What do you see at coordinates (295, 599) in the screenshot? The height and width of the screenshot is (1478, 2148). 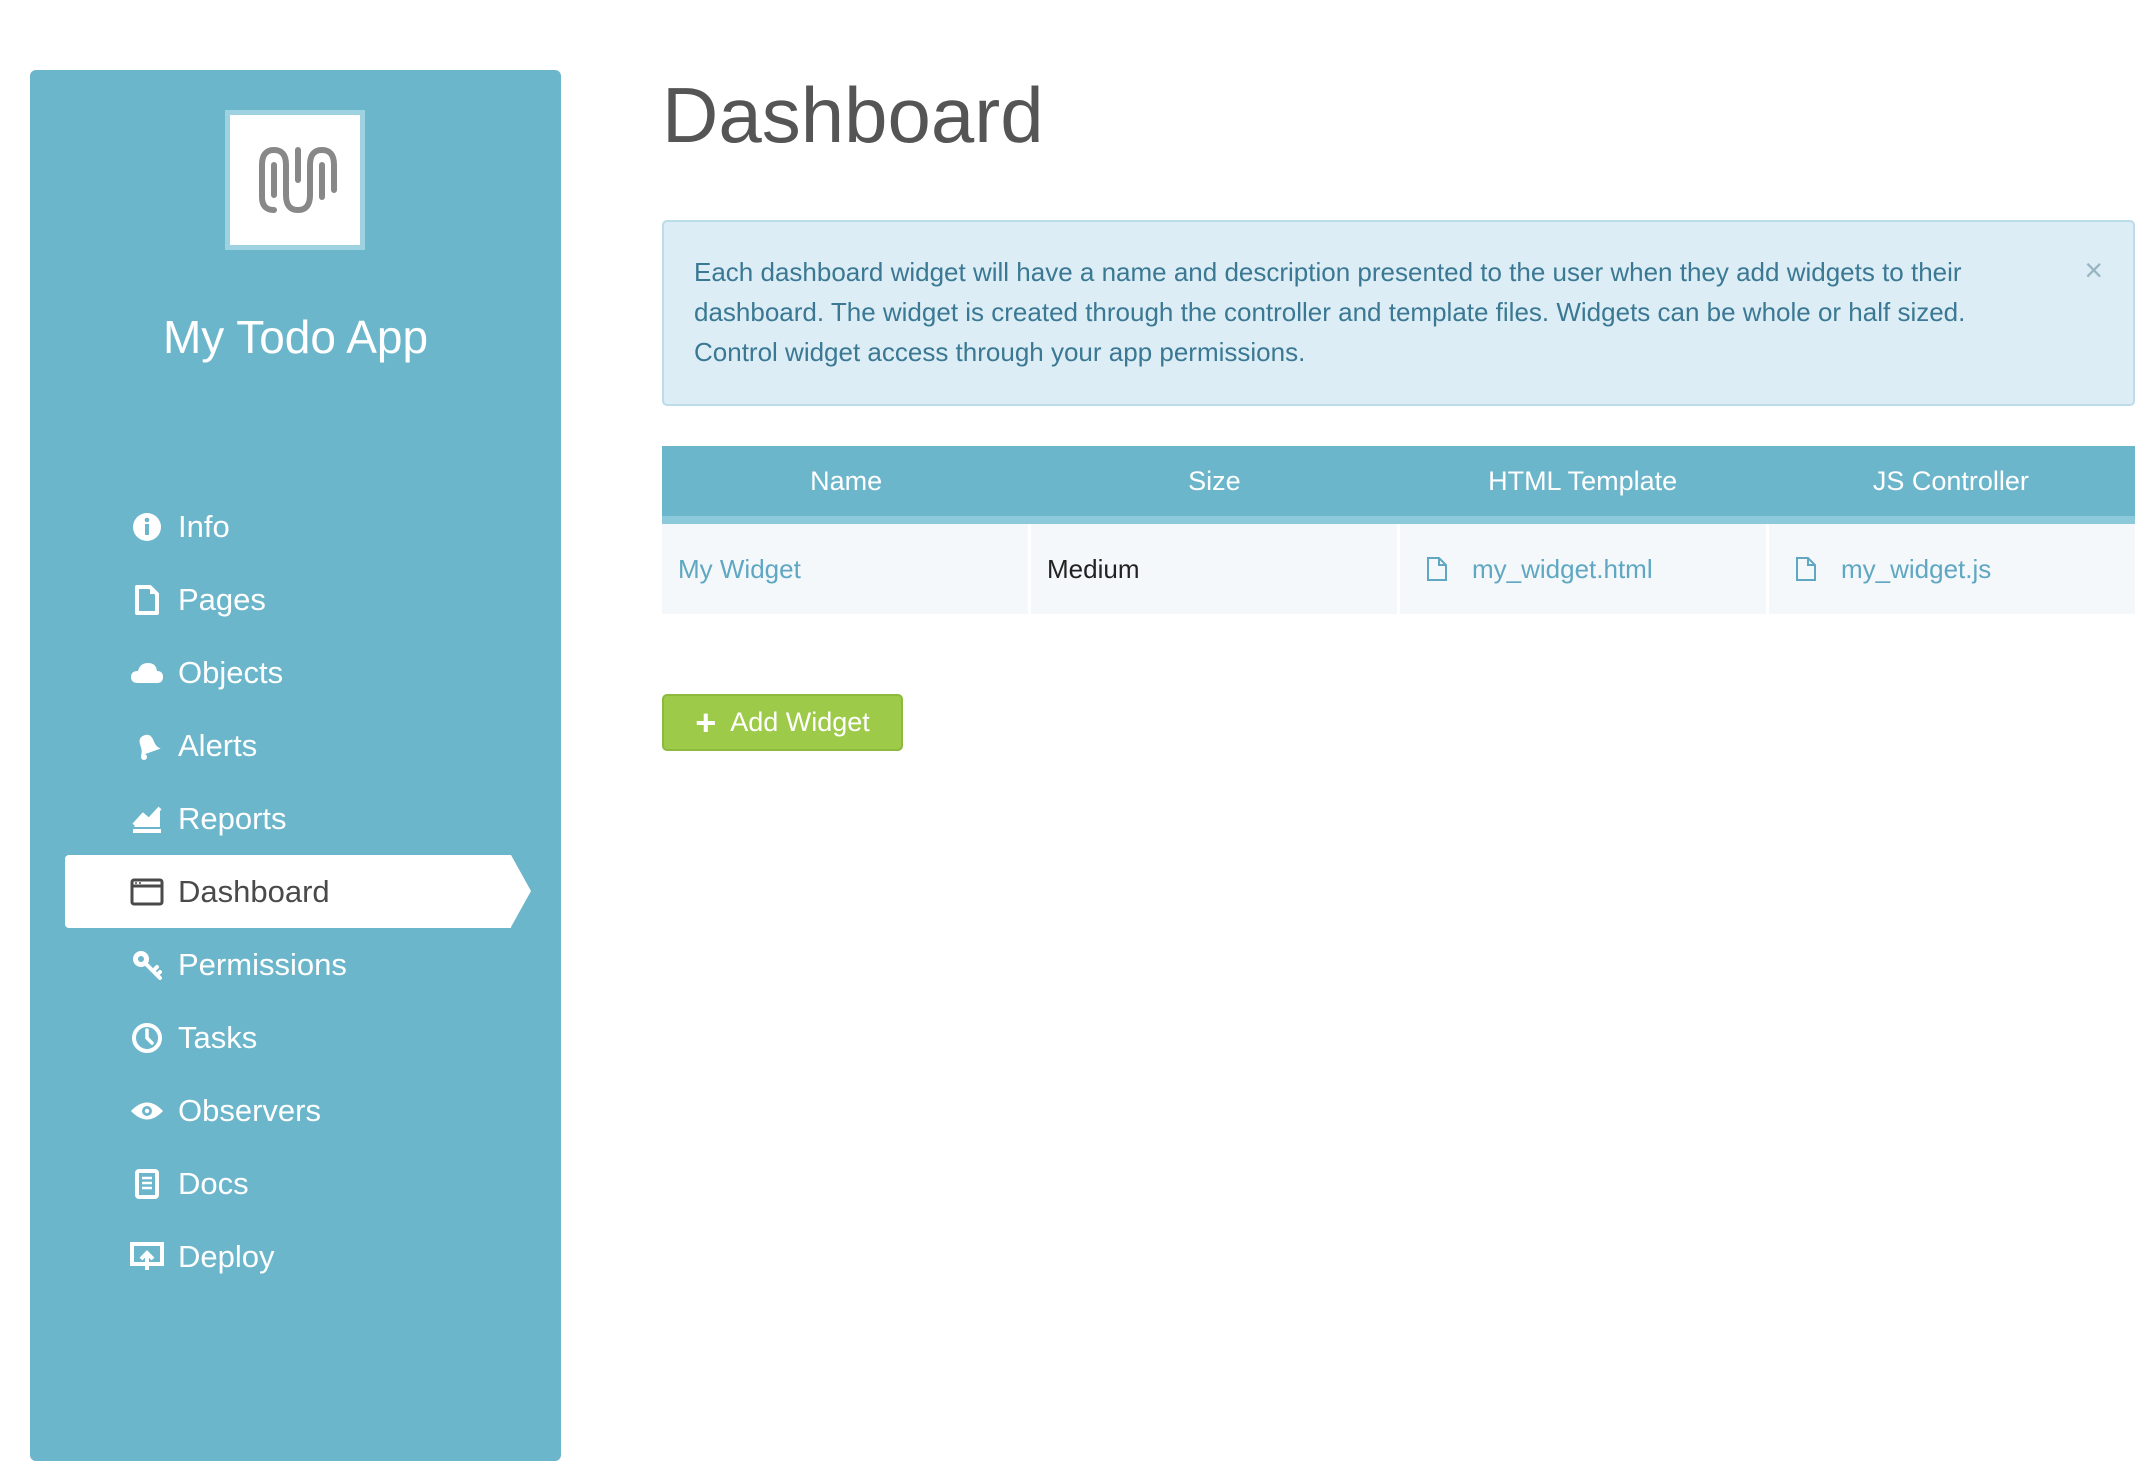 I see `sidebar-item-pages: Pages` at bounding box center [295, 599].